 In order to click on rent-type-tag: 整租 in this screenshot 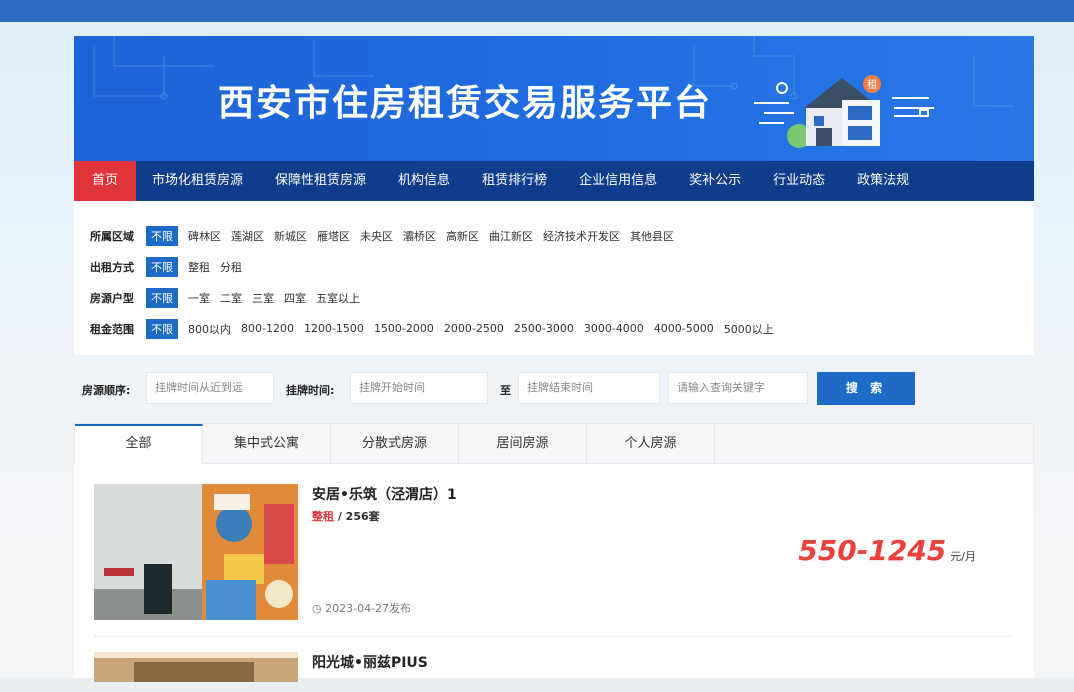, I will do `click(323, 516)`.